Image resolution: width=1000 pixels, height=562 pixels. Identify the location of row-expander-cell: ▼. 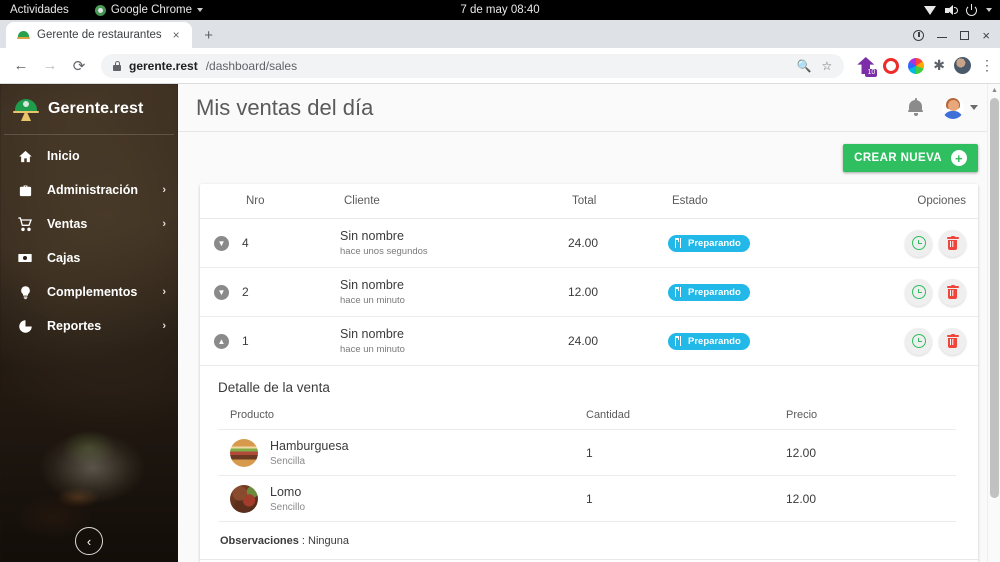
(221, 243).